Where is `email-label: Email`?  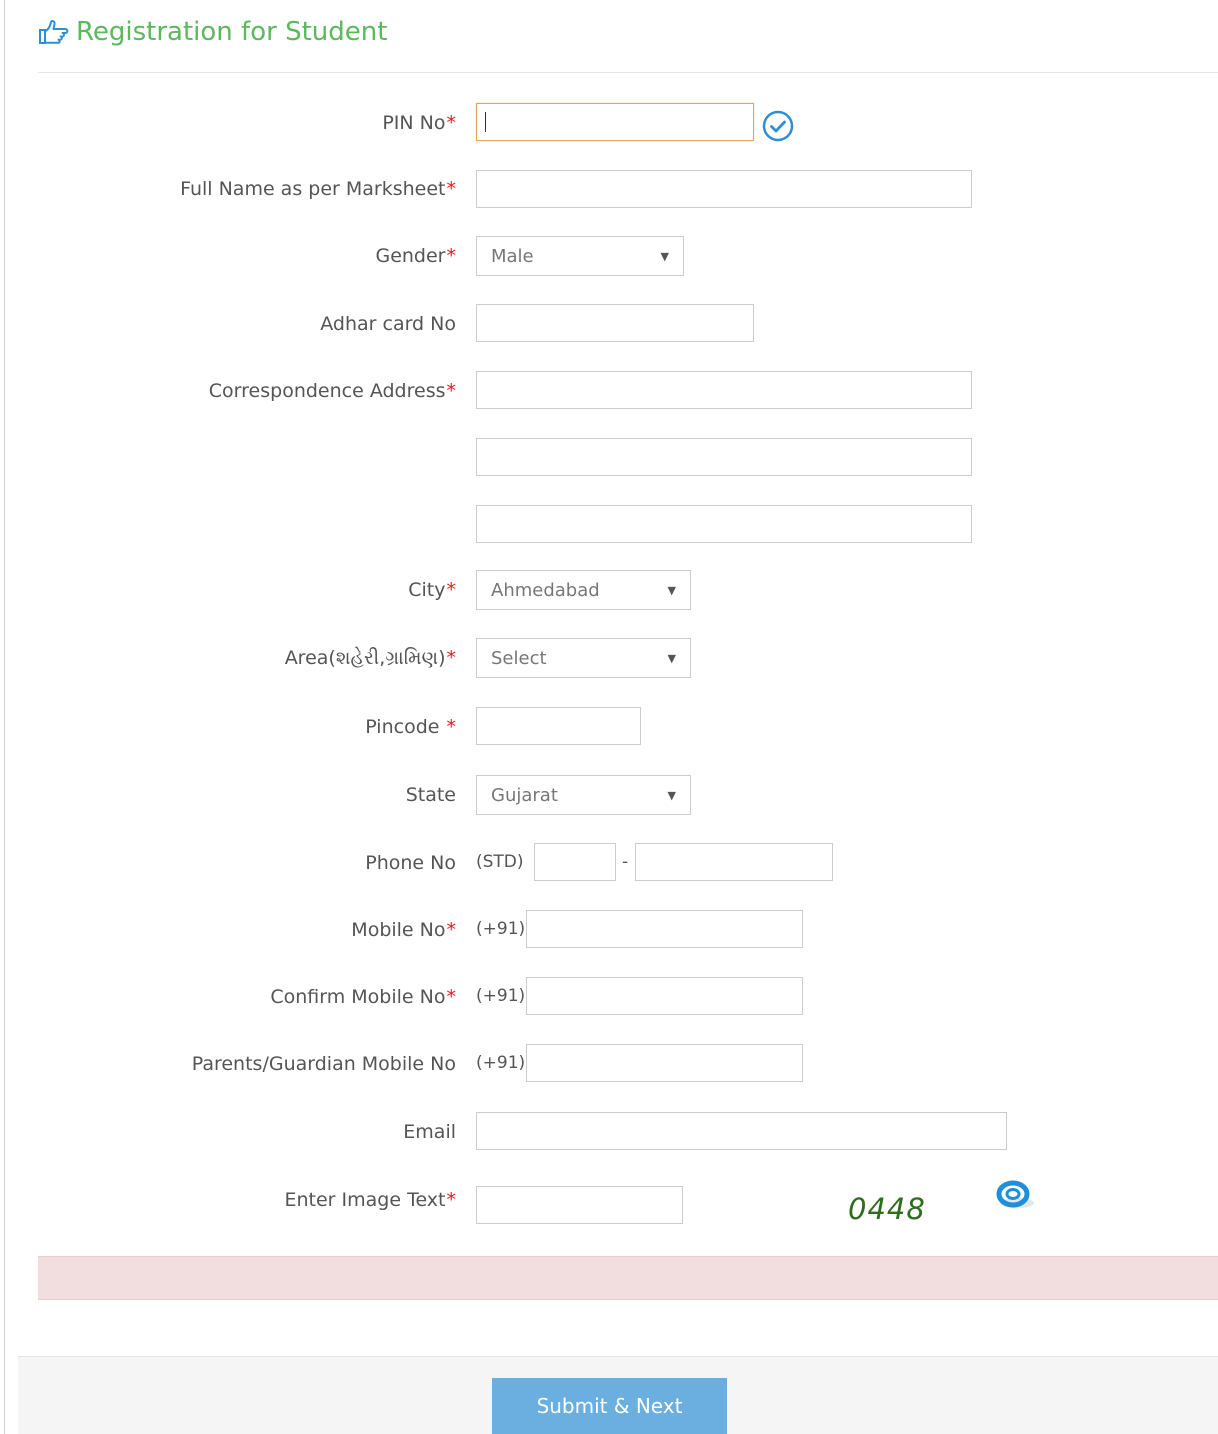 email-label: Email is located at coordinates (429, 1132).